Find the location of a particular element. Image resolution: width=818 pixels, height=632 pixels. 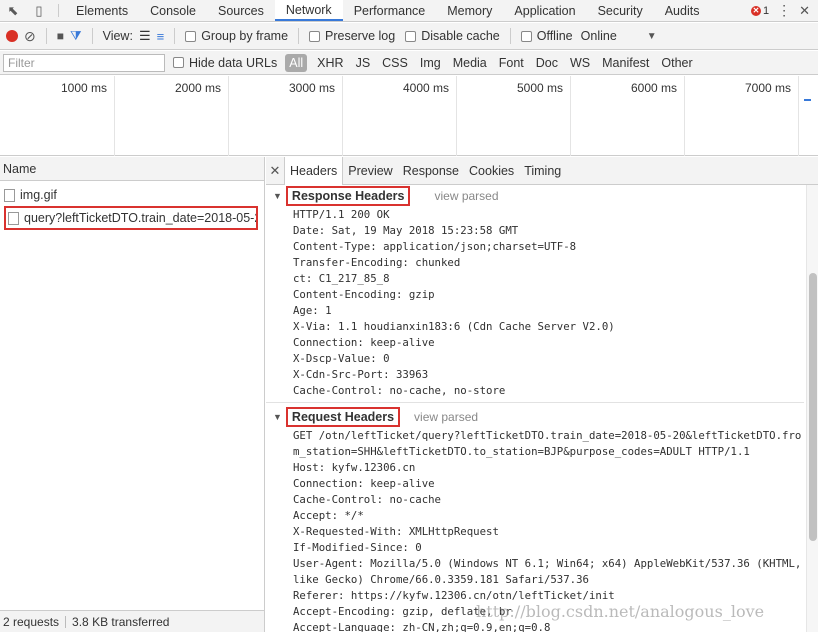

response-header-line: X-Cdn-Src-Port: 33963 is located at coordinates (361, 374).